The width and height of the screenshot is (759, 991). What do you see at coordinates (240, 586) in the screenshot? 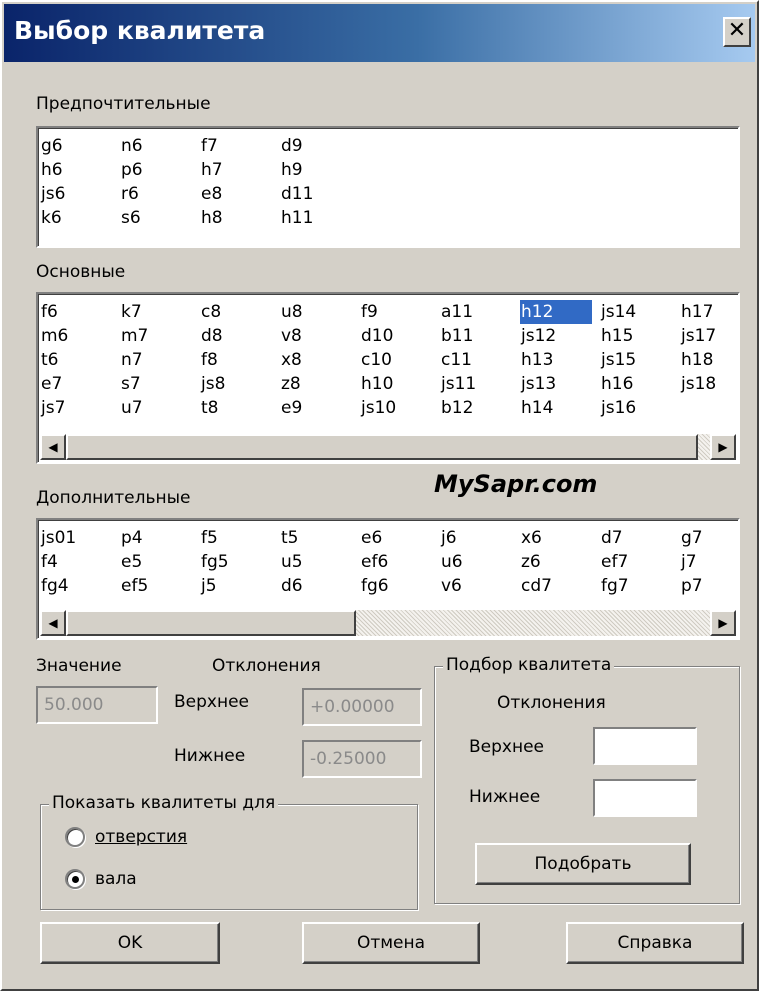
I see `tolerance-item: j5` at bounding box center [240, 586].